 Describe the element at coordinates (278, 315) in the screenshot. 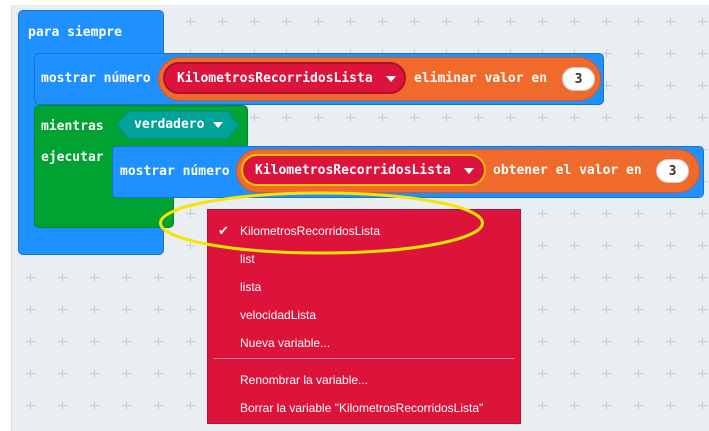

I see `menu-item-velocidadlista: velocidadLista` at that location.